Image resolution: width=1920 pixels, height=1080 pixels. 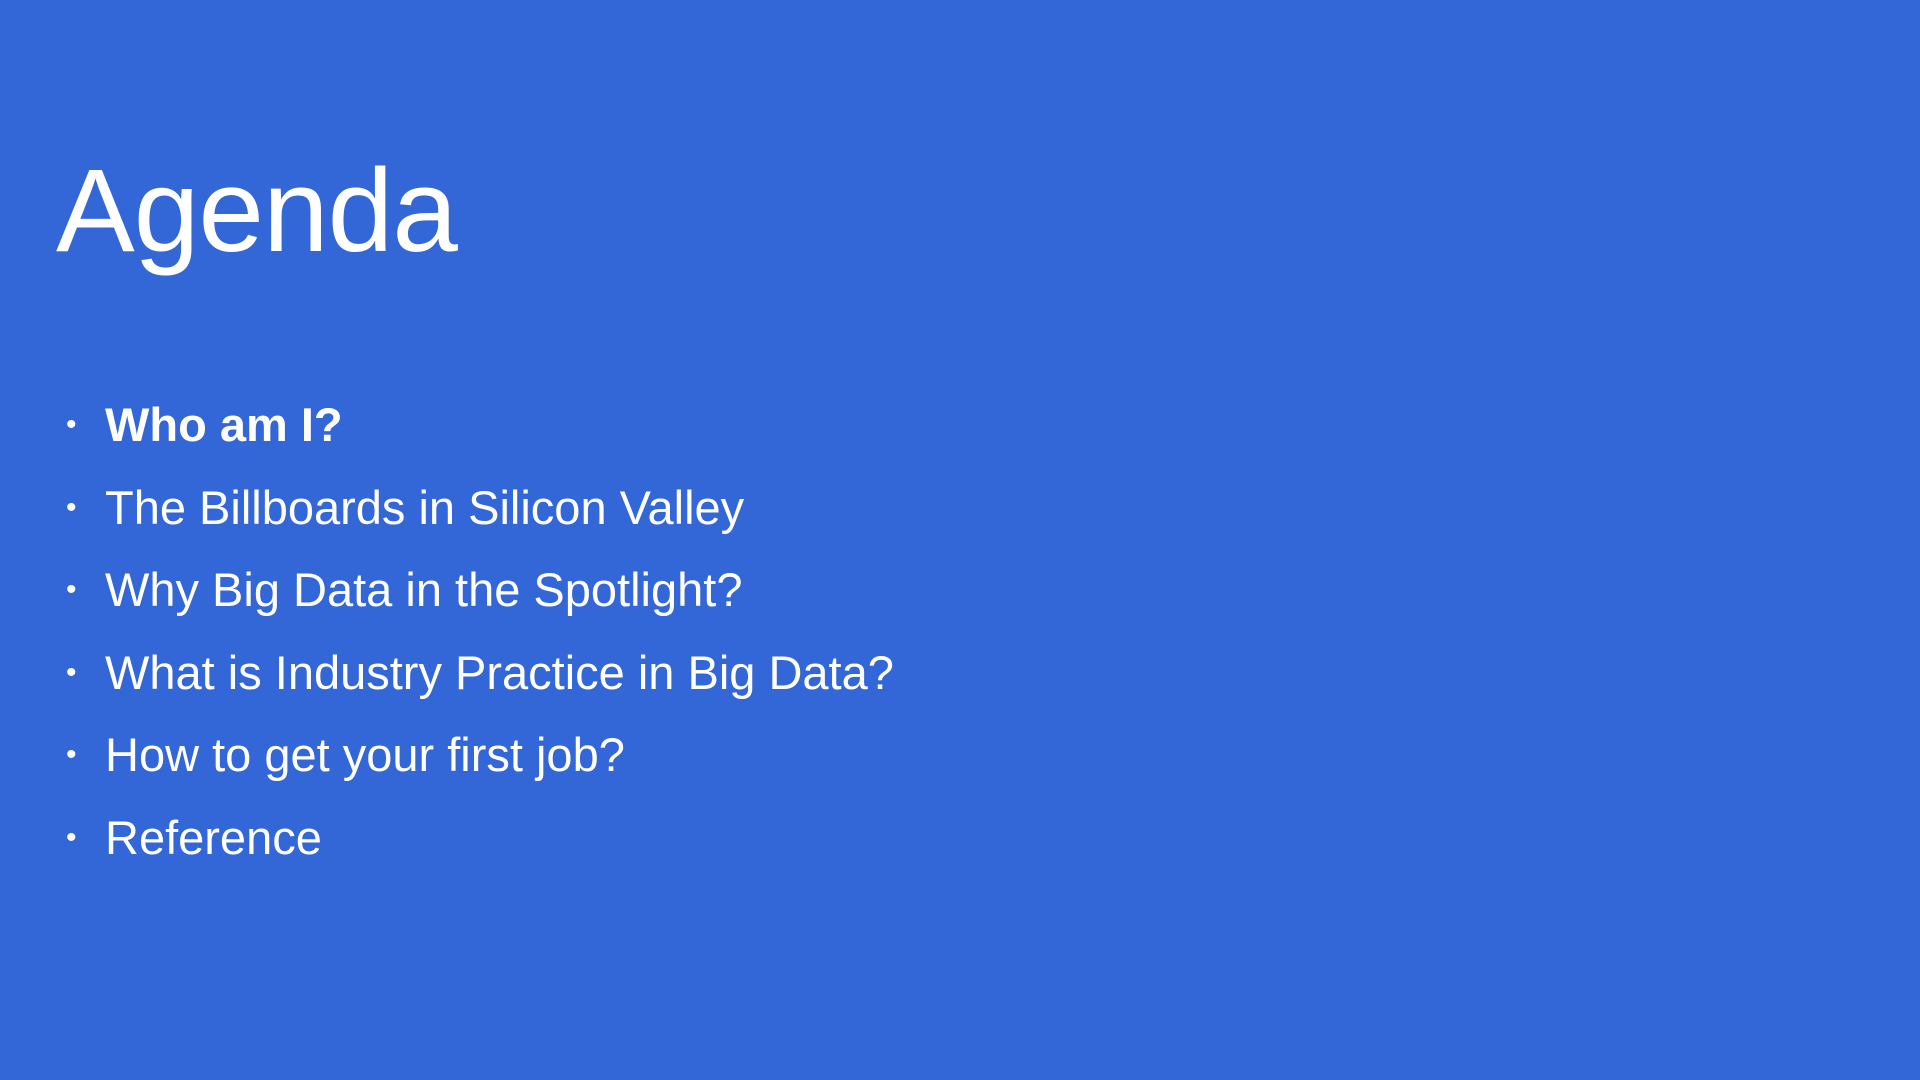 I want to click on agenda-item-industry-practice: • What is Industry Practice in Big Data?, so click(x=480, y=681).